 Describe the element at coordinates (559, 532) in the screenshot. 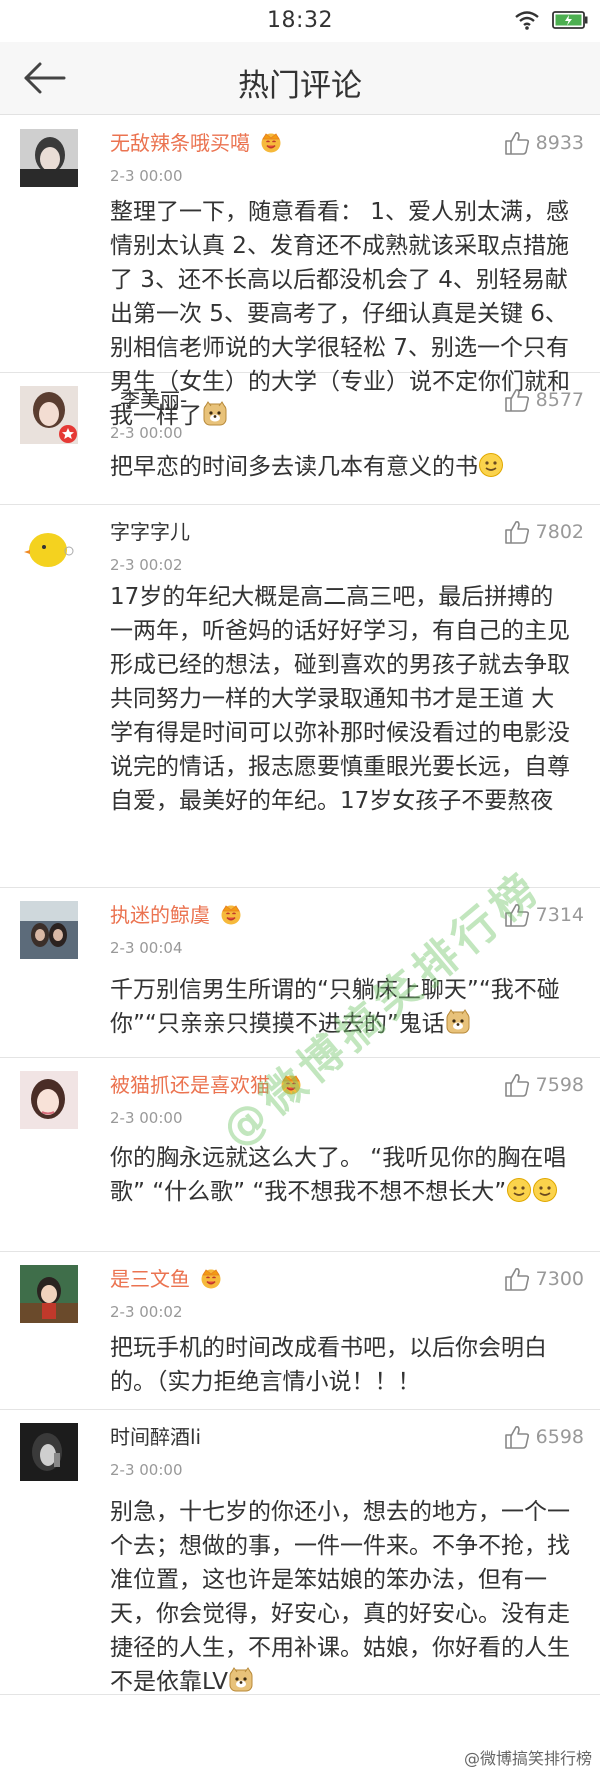

I see `like-count: 7802` at that location.